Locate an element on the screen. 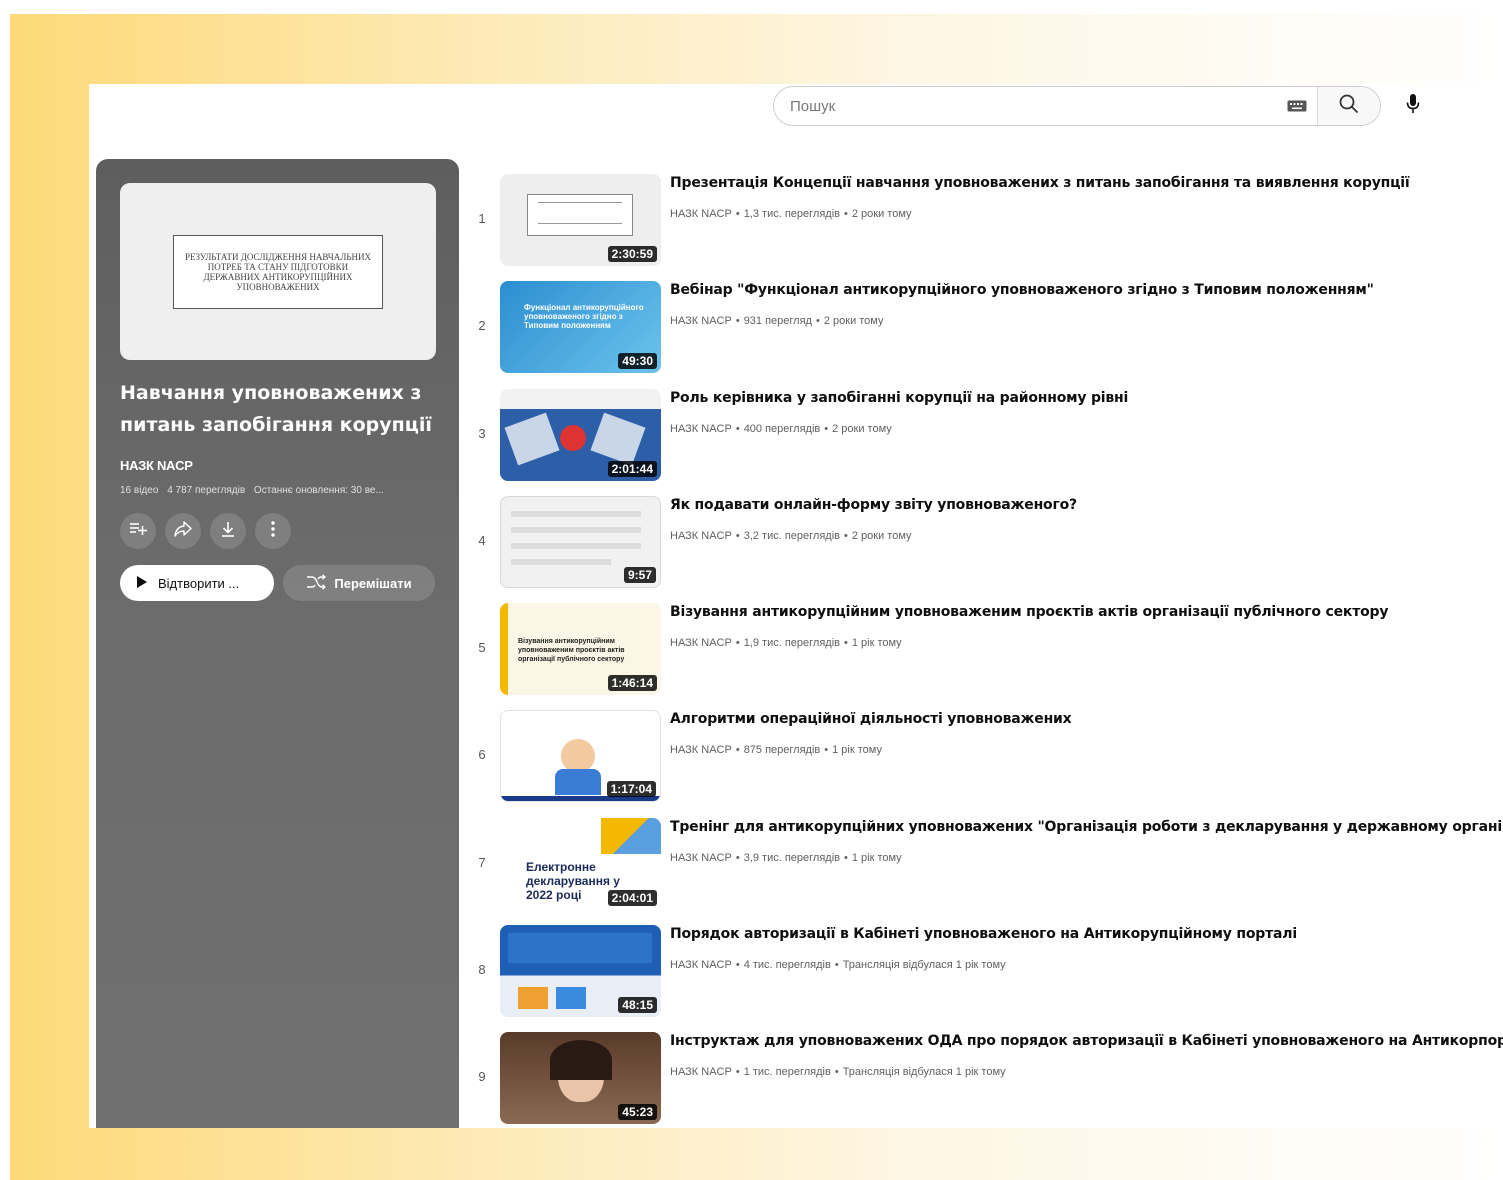  add-to-queue-icon is located at coordinates (138, 531).